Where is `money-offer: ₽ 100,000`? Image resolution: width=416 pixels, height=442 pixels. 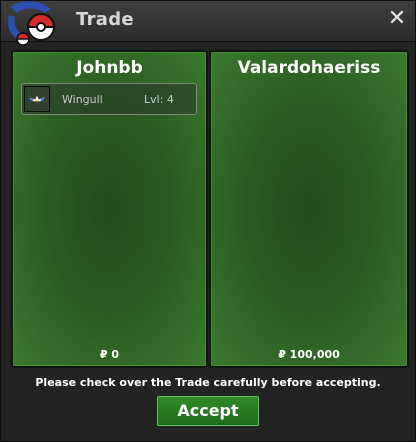
money-offer: ₽ 100,000 is located at coordinates (309, 354).